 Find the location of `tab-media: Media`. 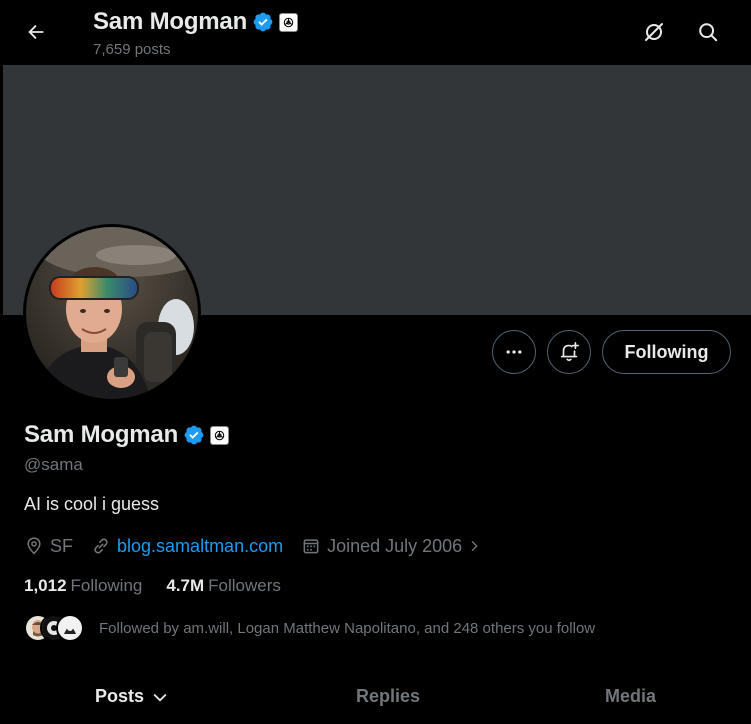

tab-media: Media is located at coordinates (630, 696).